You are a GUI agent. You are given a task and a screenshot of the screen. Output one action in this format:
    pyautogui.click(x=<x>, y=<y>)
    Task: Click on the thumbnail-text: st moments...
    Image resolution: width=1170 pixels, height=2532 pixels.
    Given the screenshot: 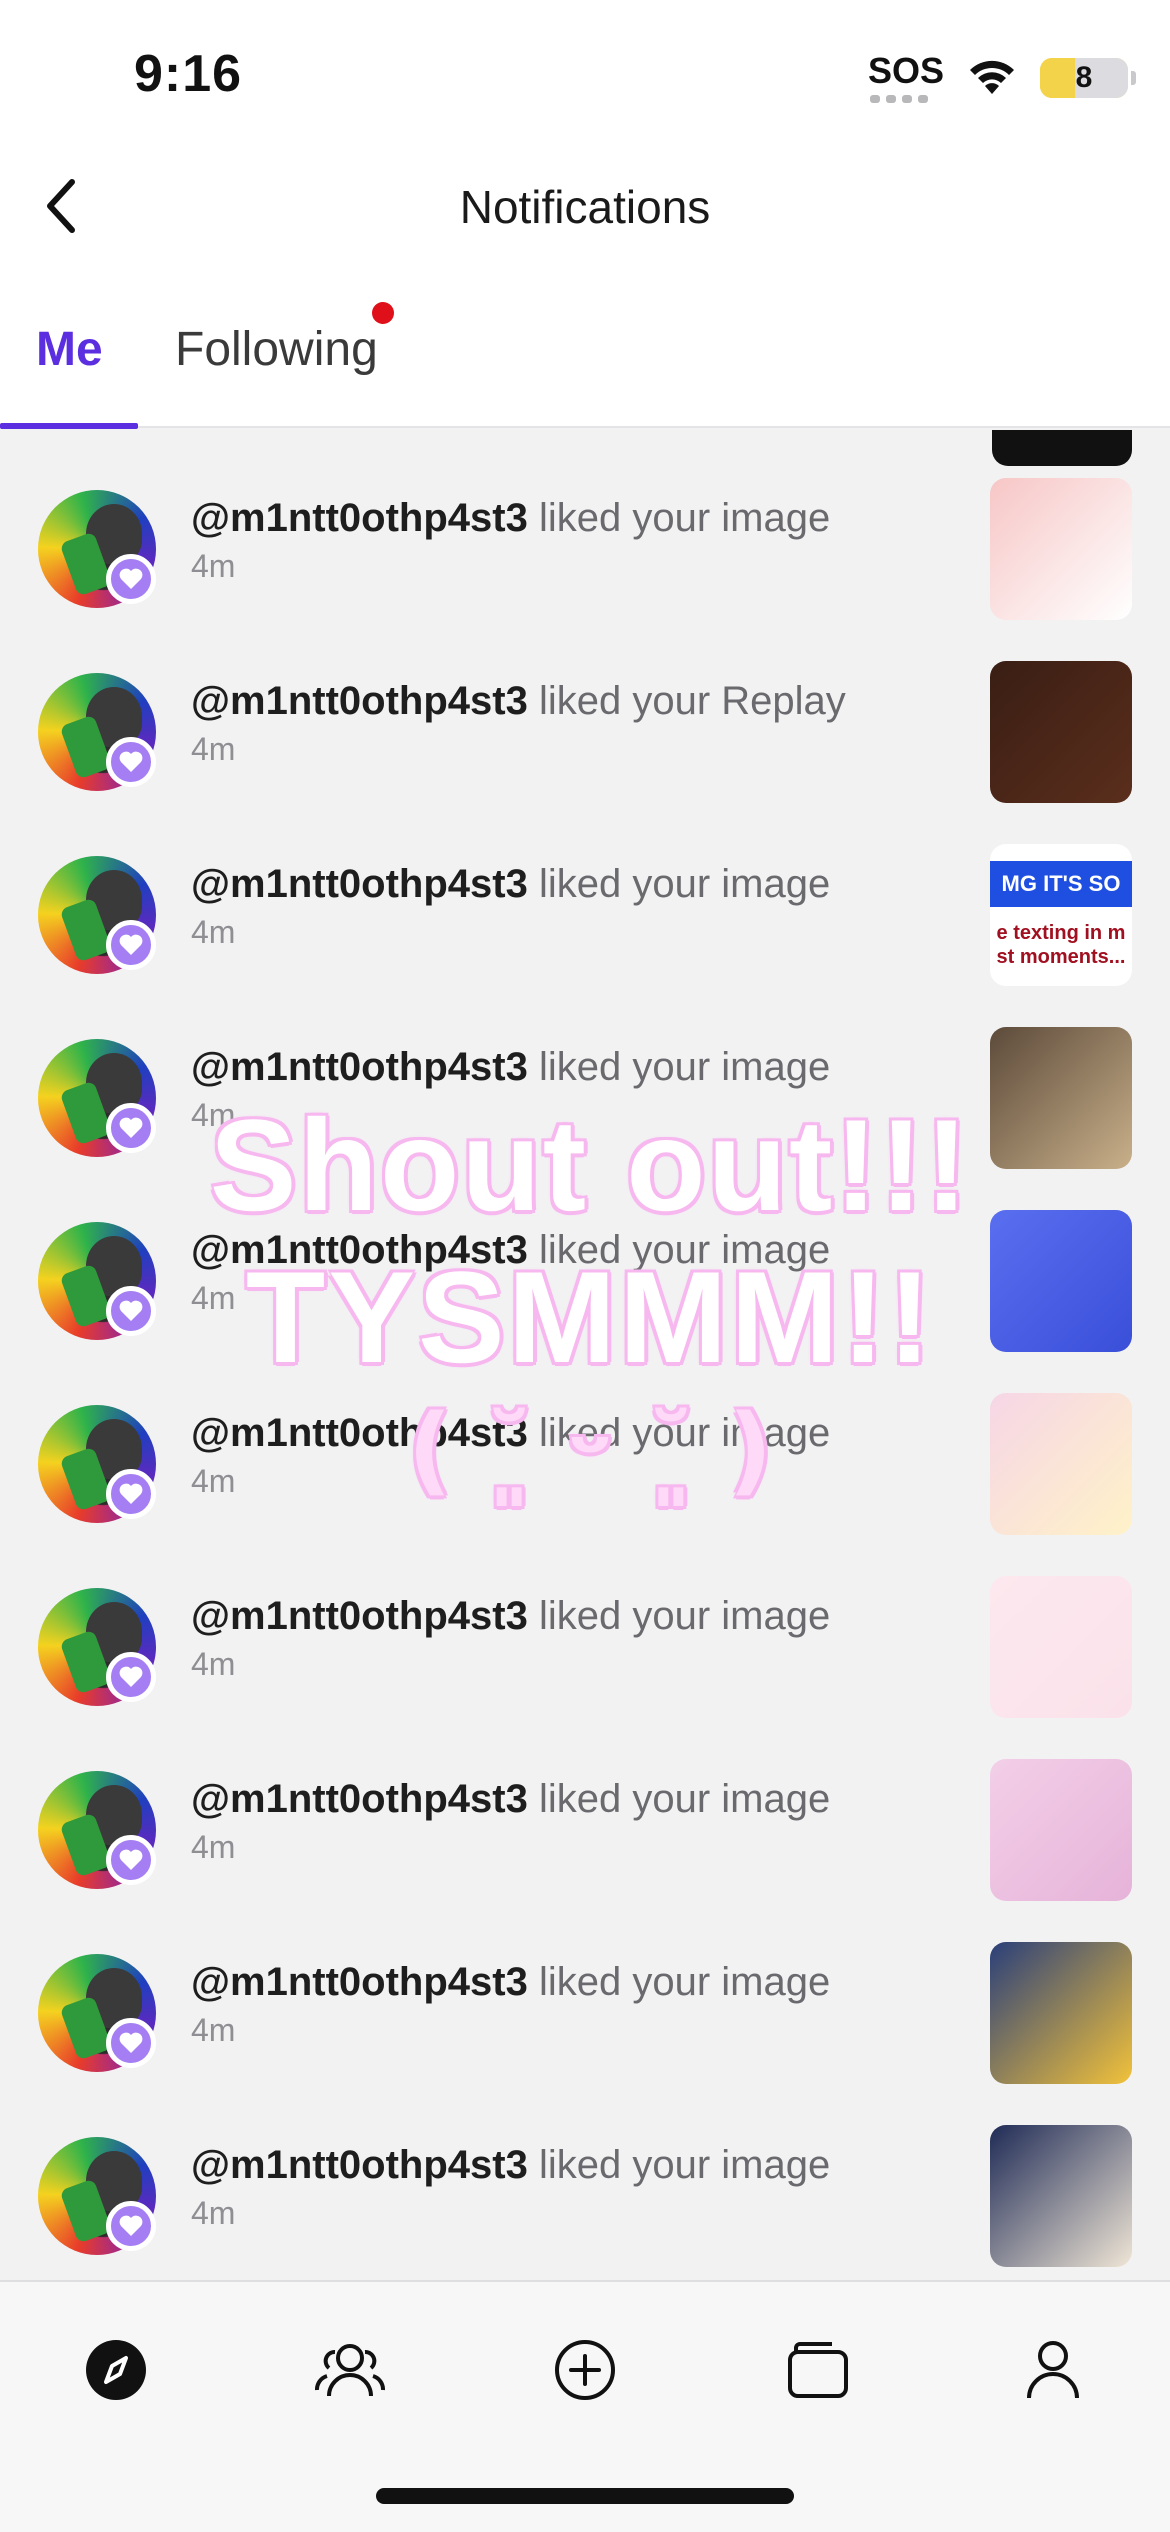 What is the action you would take?
    pyautogui.click(x=1061, y=957)
    